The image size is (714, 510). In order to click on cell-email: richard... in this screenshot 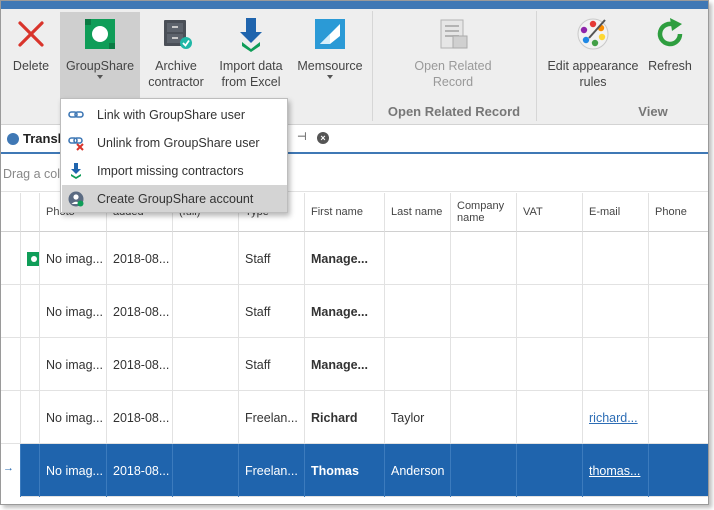, I will do `click(613, 418)`.